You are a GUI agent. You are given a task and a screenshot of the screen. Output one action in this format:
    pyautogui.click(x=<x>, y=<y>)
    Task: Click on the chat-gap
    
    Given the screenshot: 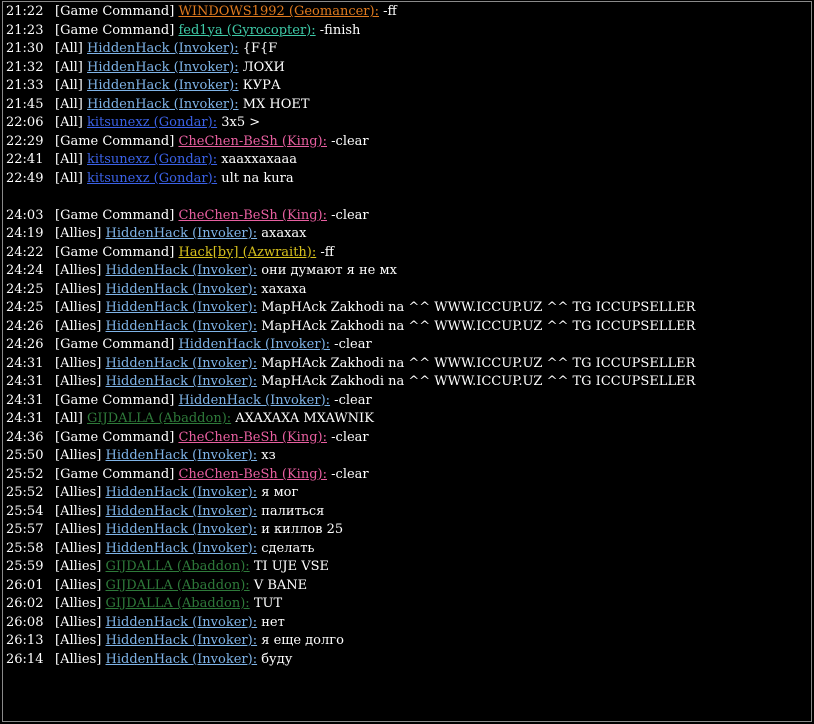 What is the action you would take?
    pyautogui.click(x=408, y=197)
    